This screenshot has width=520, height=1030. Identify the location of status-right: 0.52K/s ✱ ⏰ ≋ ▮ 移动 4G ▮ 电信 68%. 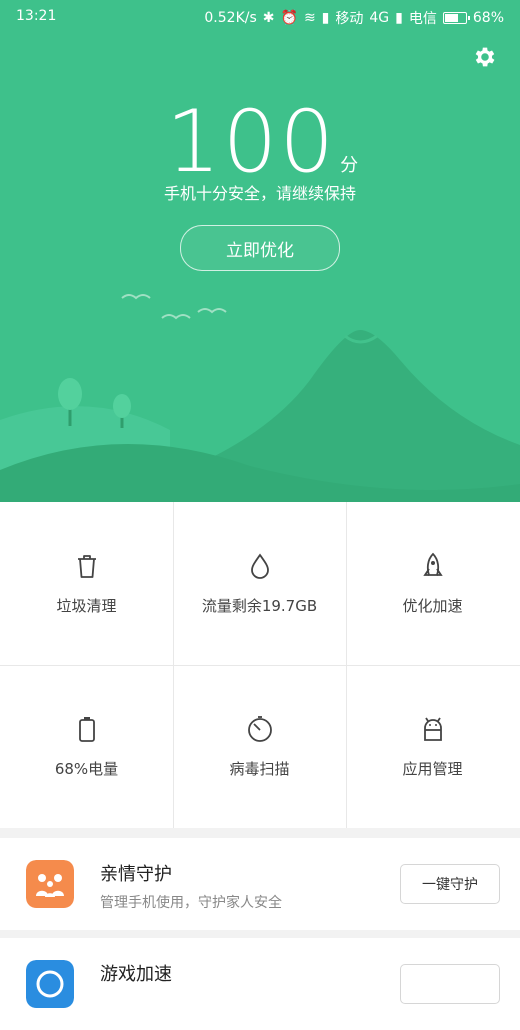
(354, 18).